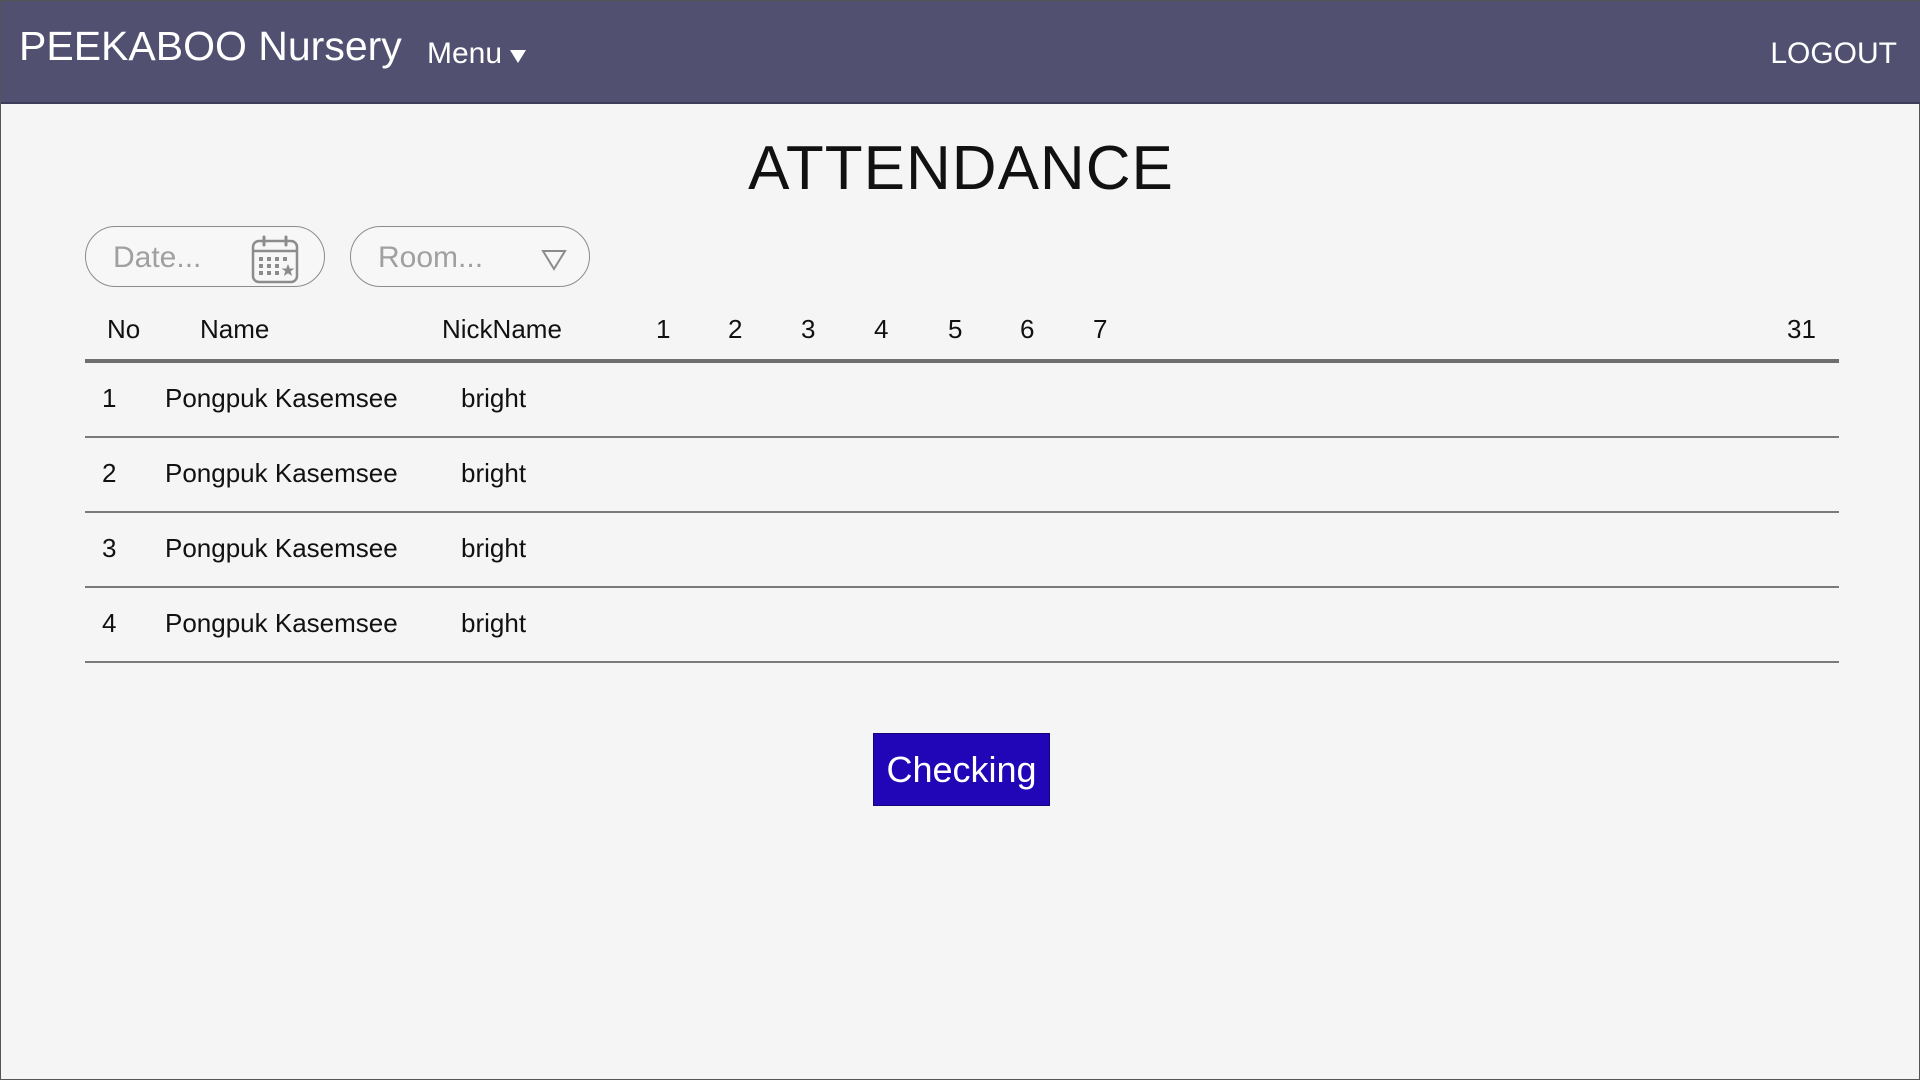  What do you see at coordinates (518, 56) in the screenshot?
I see `caret-down-icon` at bounding box center [518, 56].